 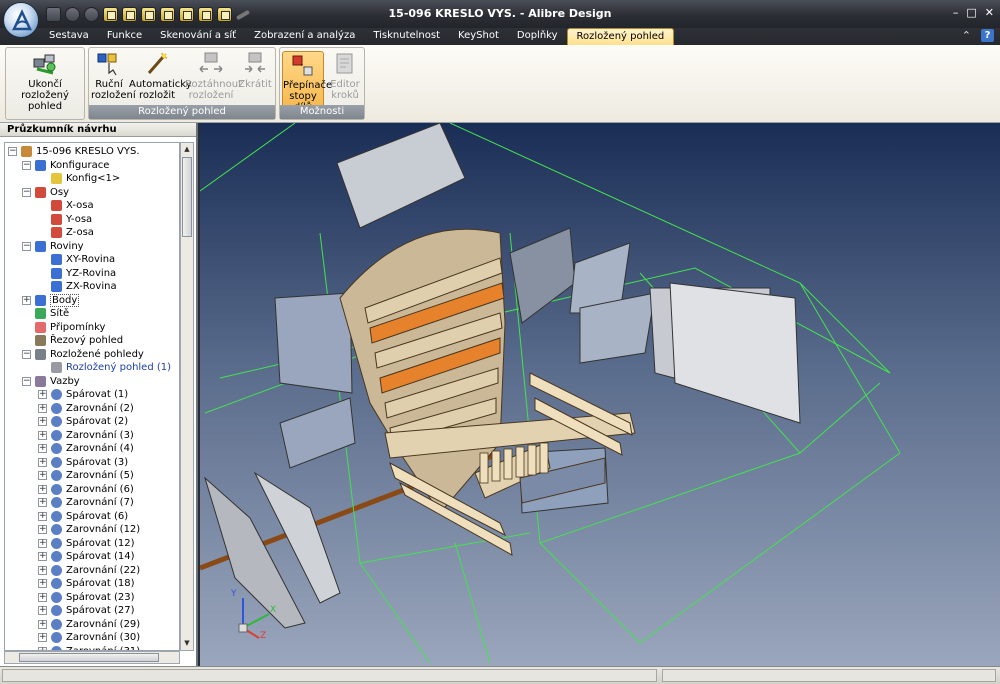 What do you see at coordinates (106, 583) in the screenshot?
I see `tree-node: + Spárovat (18)` at bounding box center [106, 583].